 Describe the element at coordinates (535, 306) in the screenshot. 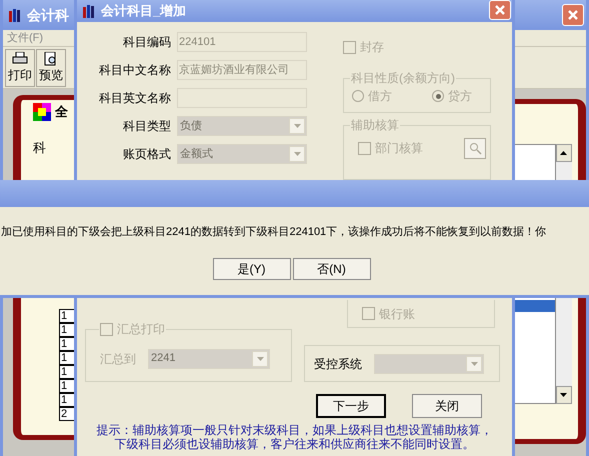

I see `selected-row-highlight` at that location.